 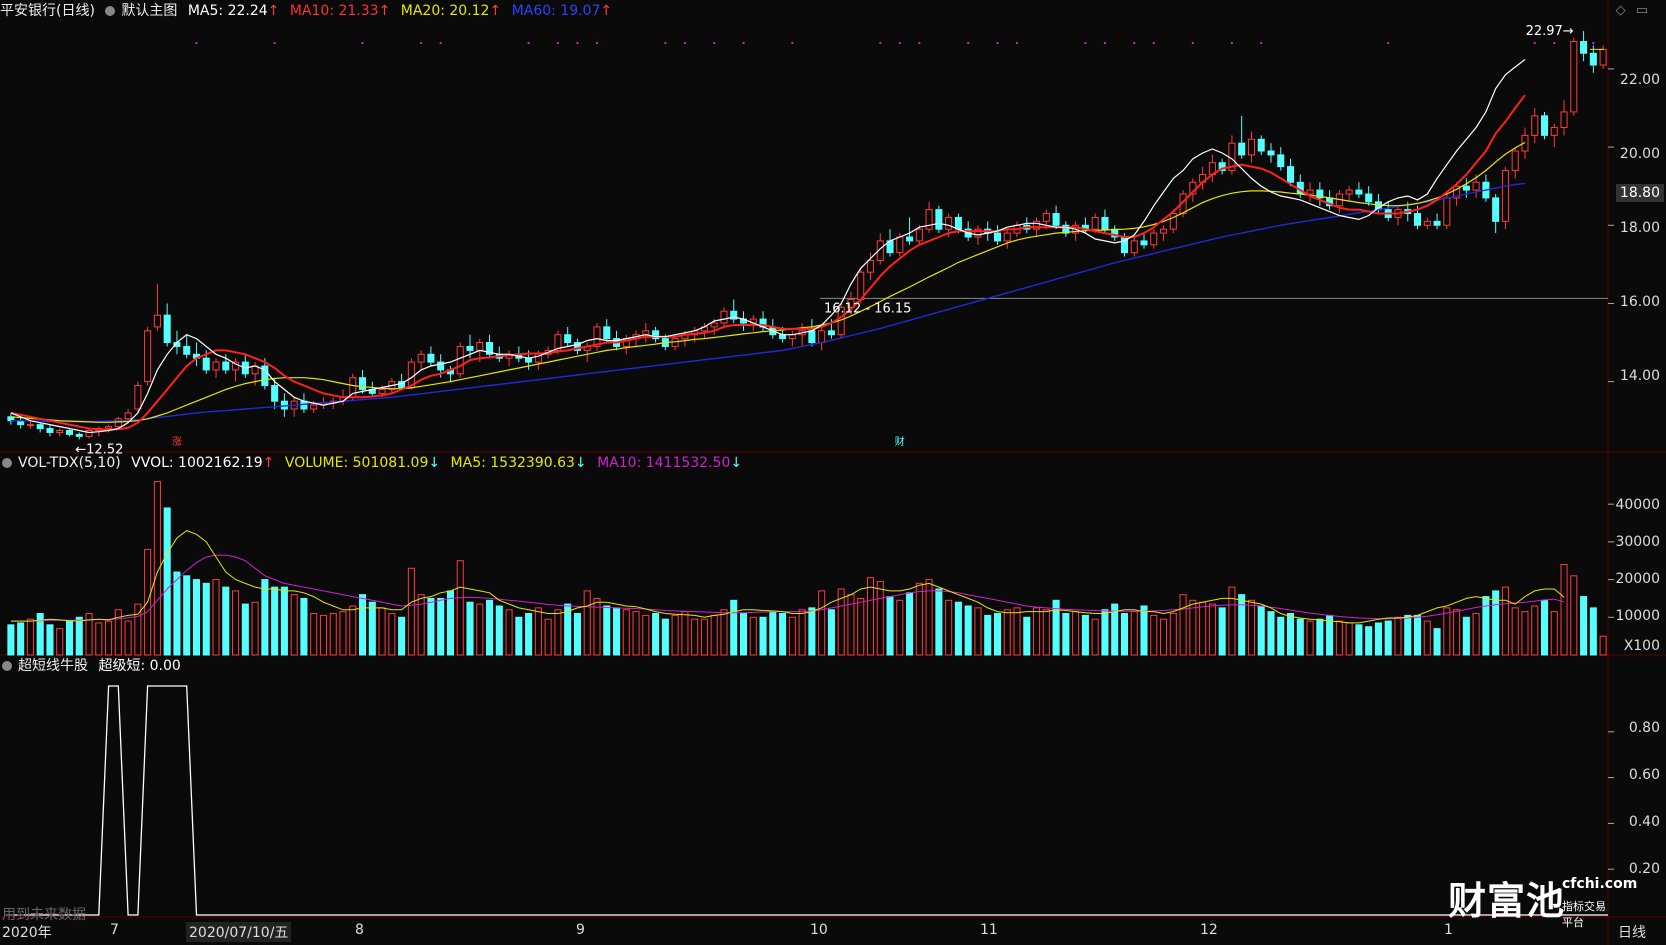 What do you see at coordinates (239, 932) in the screenshot?
I see `x-date-cursor: 2020/07/10/五` at bounding box center [239, 932].